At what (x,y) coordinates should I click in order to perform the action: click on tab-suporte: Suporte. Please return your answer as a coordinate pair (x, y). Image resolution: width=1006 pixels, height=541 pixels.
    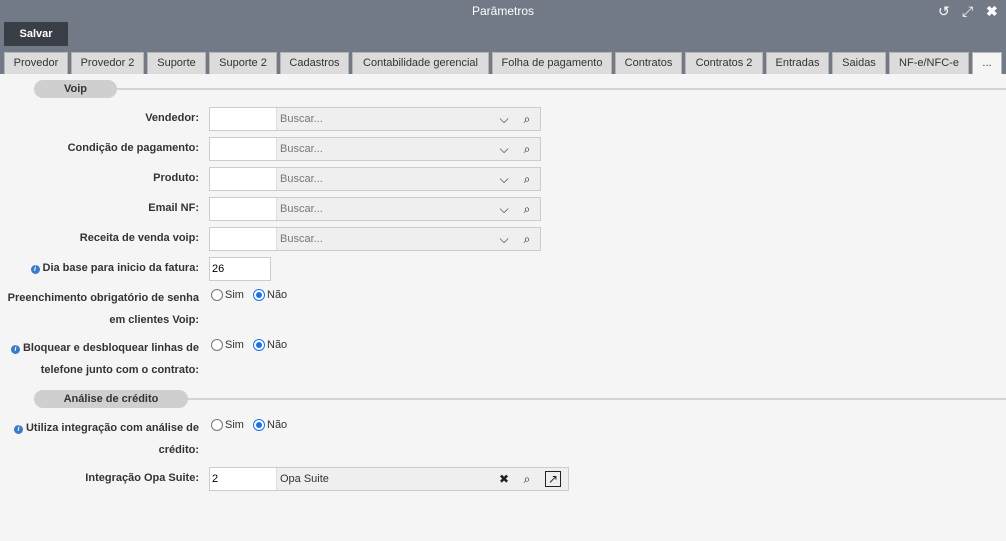
    Looking at the image, I should click on (176, 63).